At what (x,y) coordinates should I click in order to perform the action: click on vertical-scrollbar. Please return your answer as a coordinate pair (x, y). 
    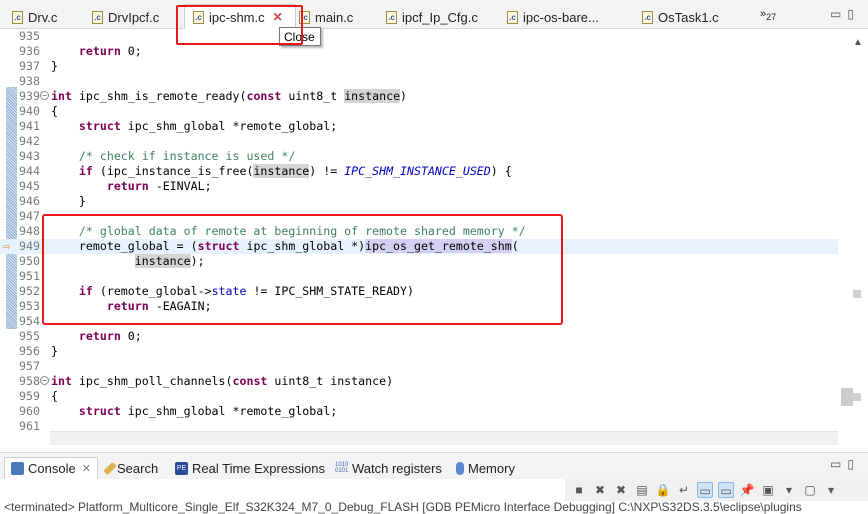
    Looking at the image, I should click on (853, 233).